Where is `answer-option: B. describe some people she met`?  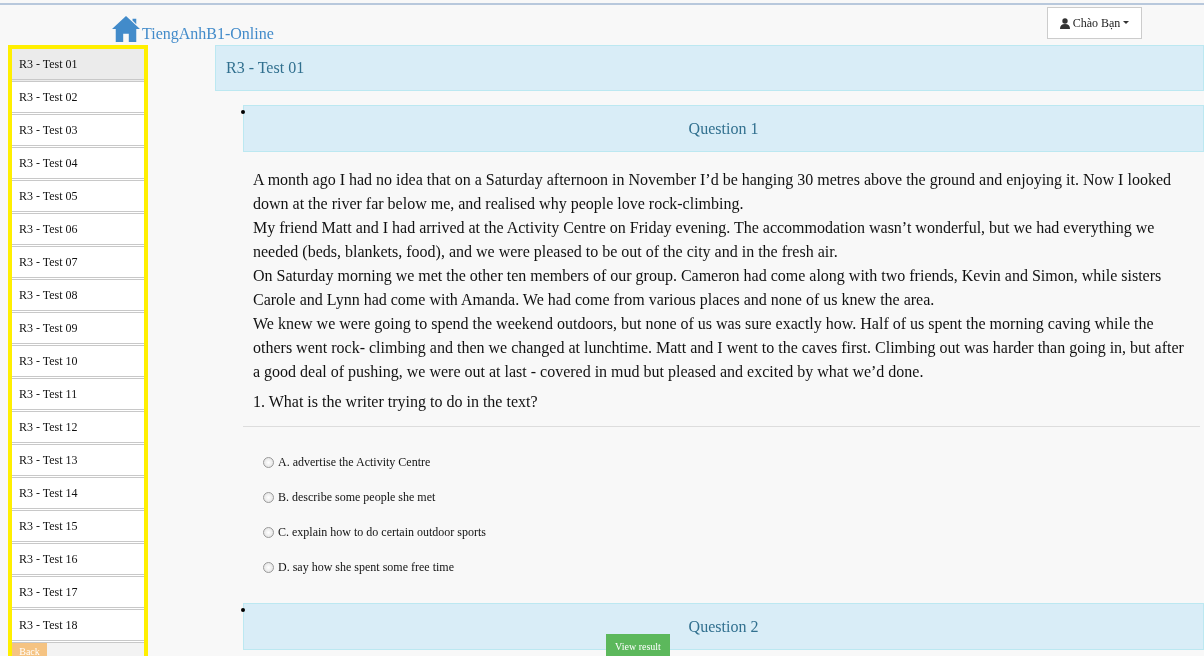
answer-option: B. describe some people she met is located at coordinates (349, 497).